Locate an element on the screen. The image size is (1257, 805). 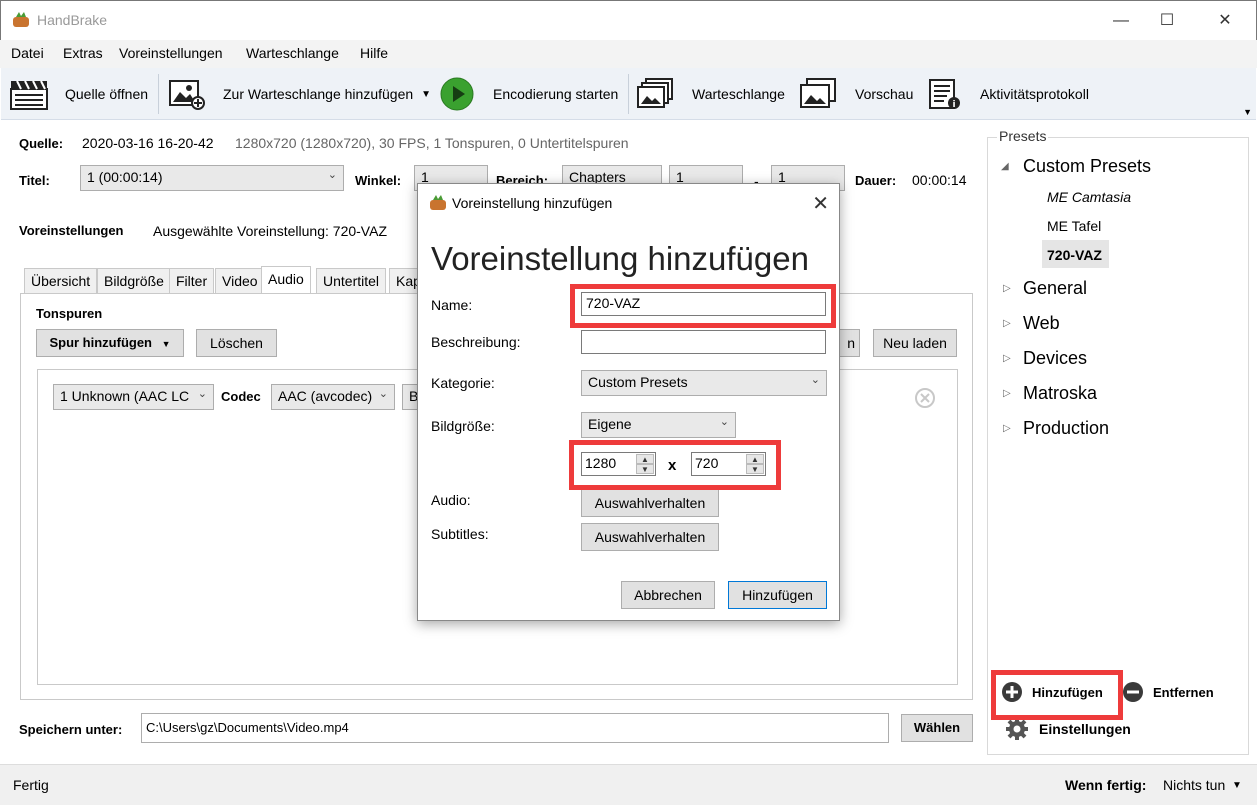
category-value: Custom Presets is located at coordinates (638, 382).